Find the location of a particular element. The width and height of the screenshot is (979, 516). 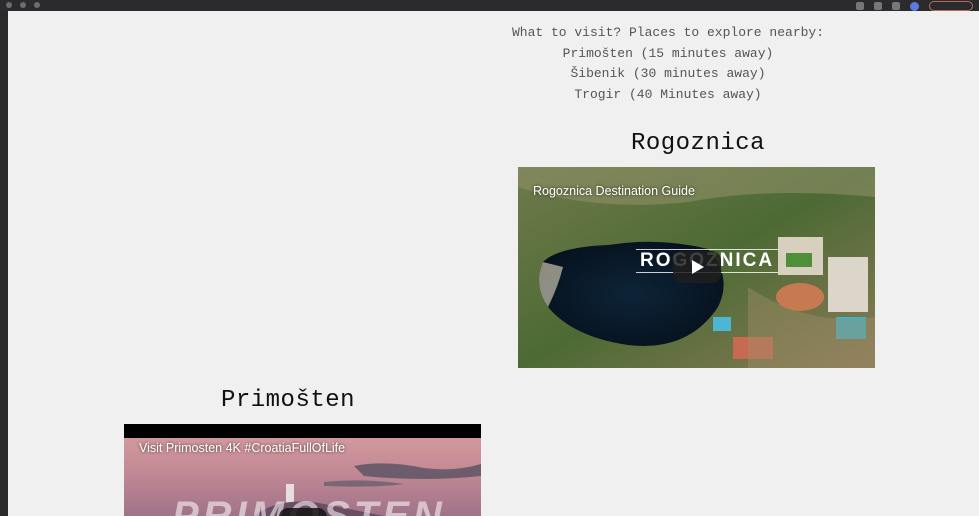

back-icon is located at coordinates (9, 5).